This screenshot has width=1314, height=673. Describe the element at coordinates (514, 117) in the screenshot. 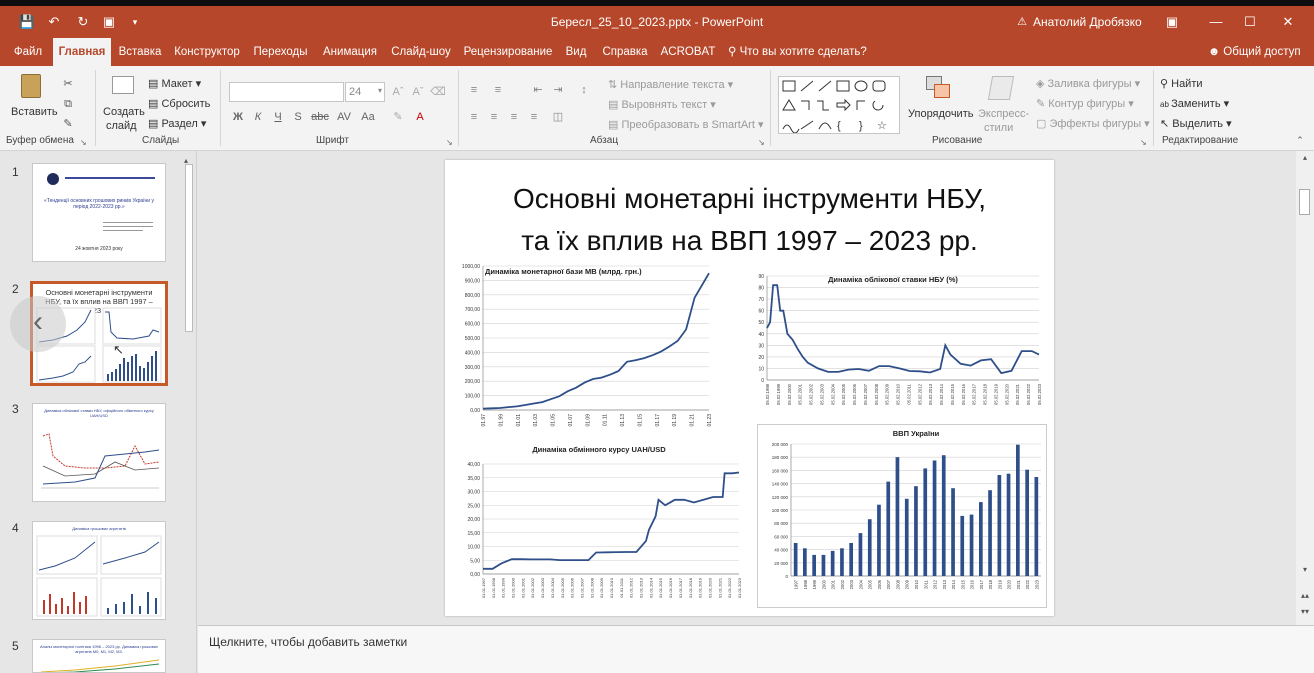

I see `align-right-icon: ≡` at that location.